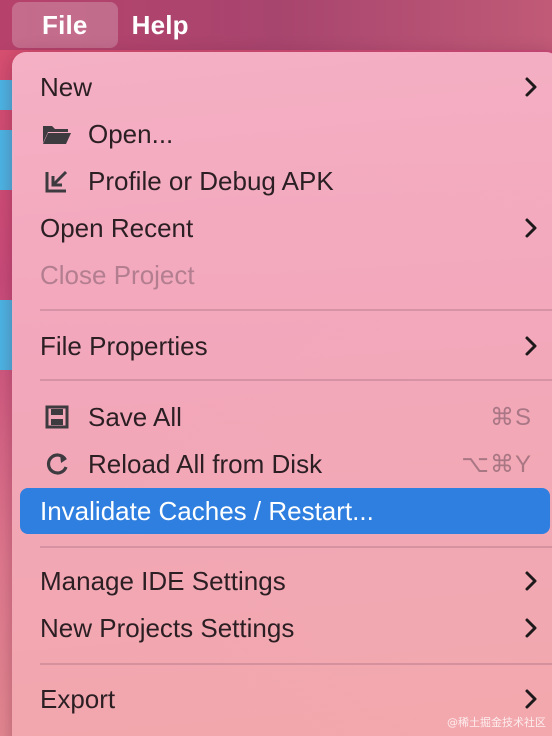  What do you see at coordinates (163, 580) in the screenshot?
I see `menu-item-label: Manage IDE Settings` at bounding box center [163, 580].